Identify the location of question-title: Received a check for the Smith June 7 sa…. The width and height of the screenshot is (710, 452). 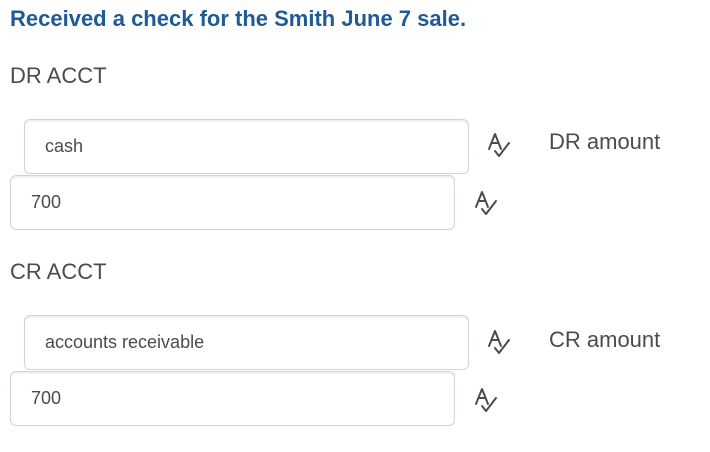
(238, 18).